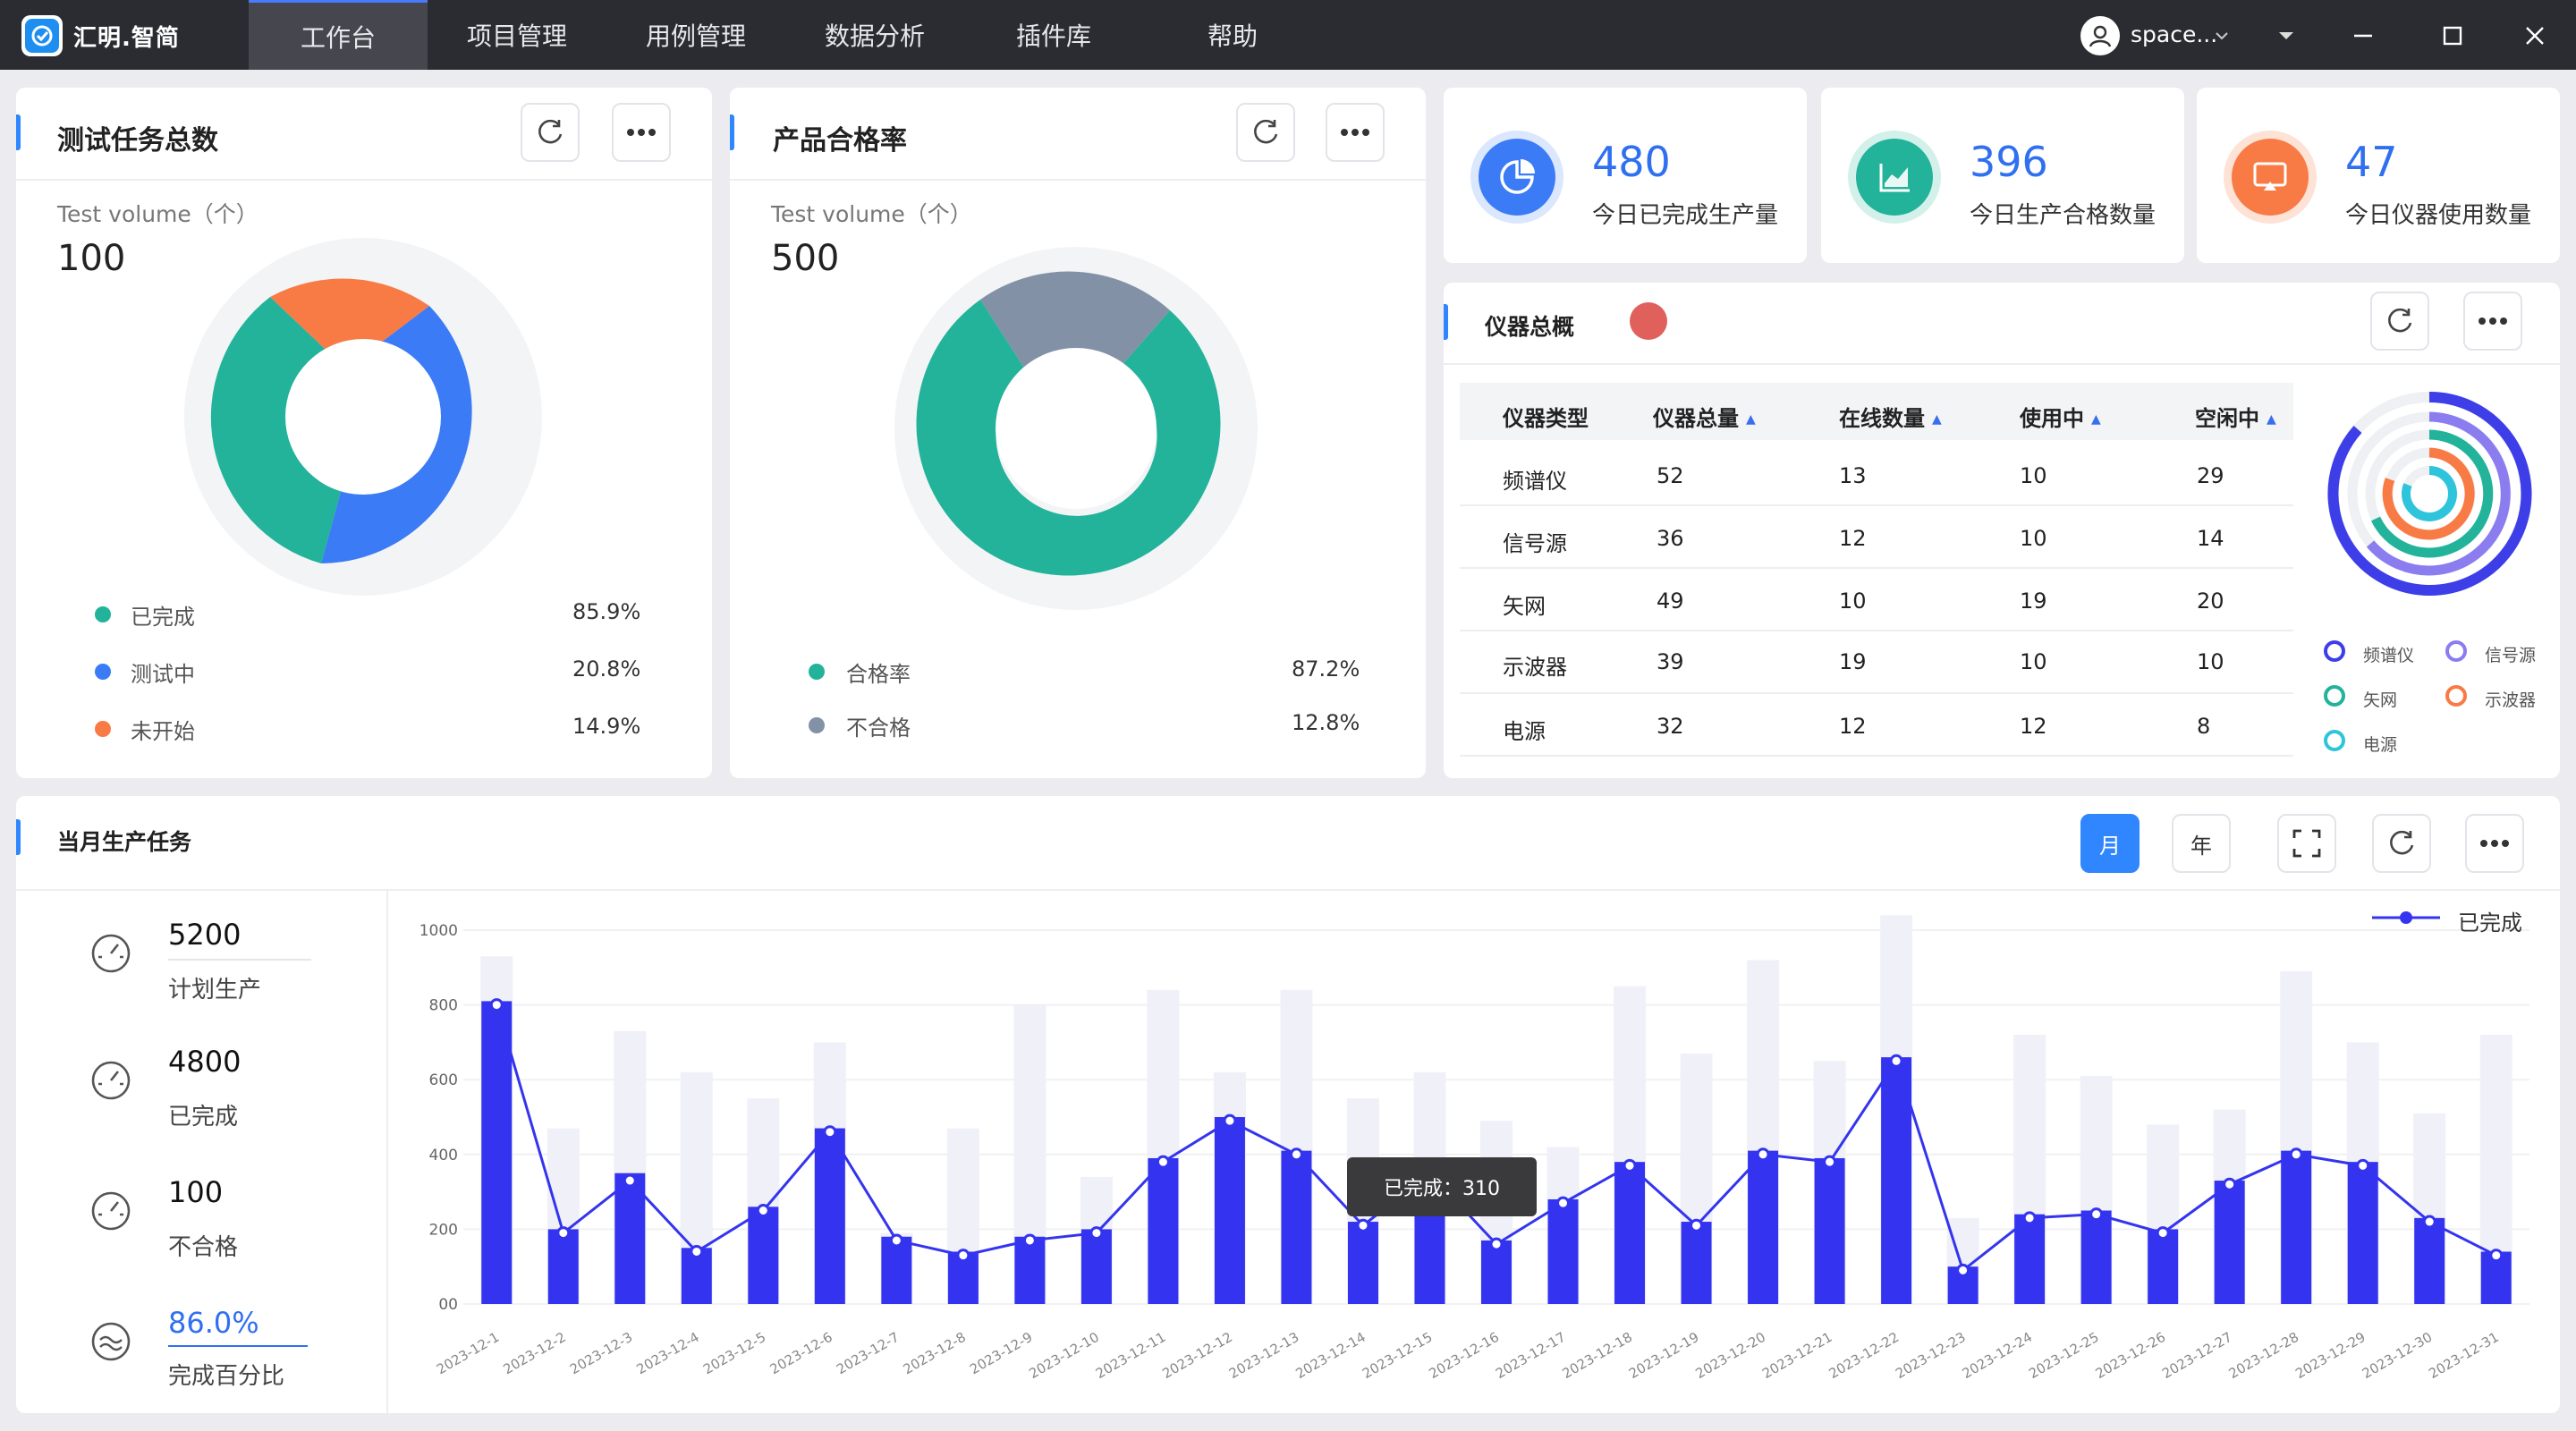 The image size is (2576, 1431). Describe the element at coordinates (1931, 1356) in the screenshot. I see `x-tick-label: 2023-12-23` at that location.